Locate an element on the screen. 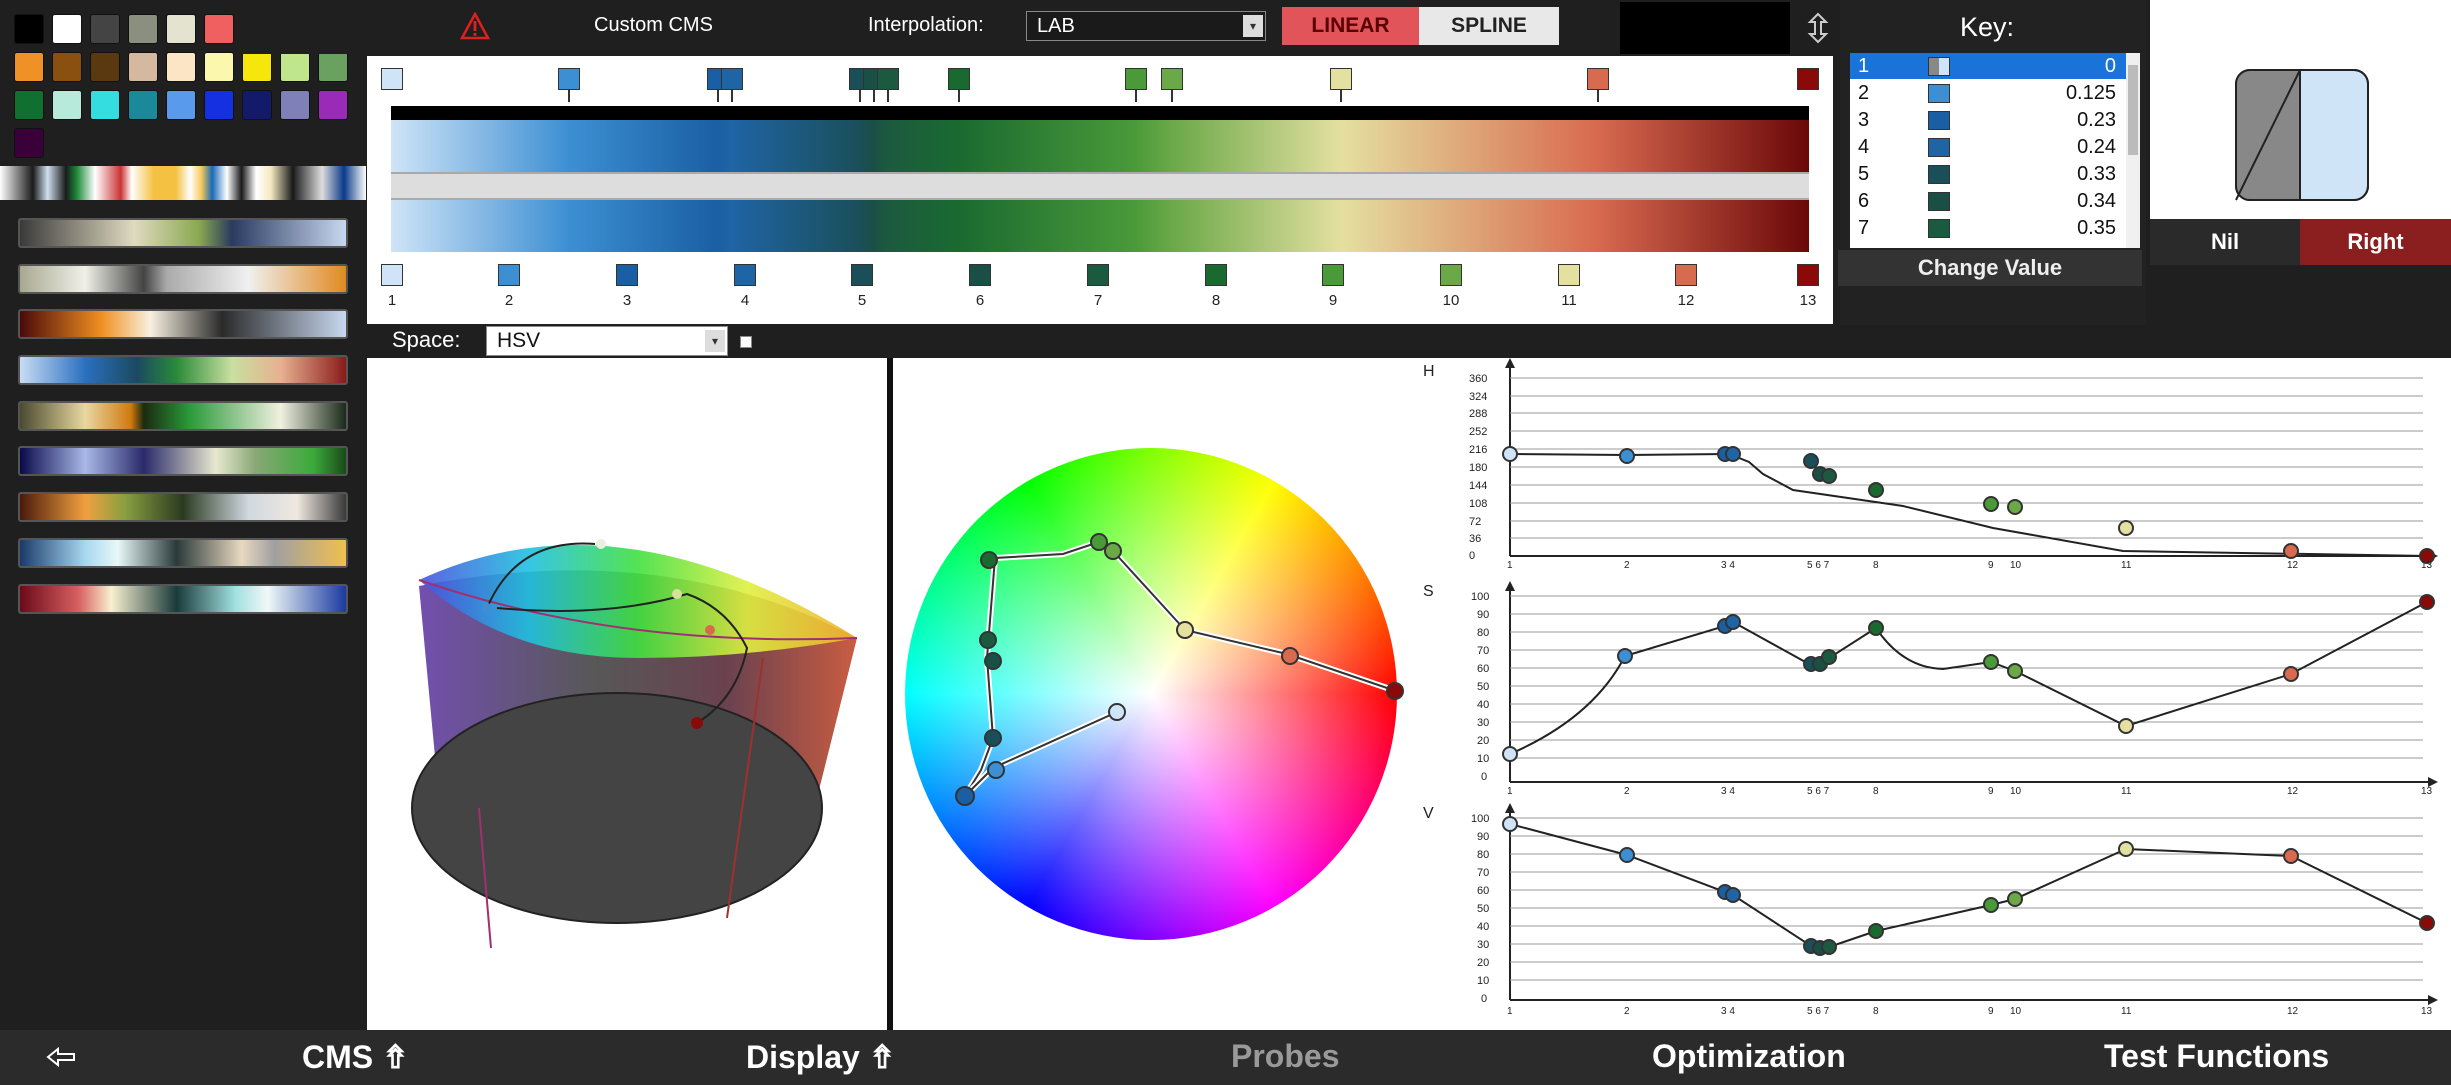 This screenshot has height=1085, width=2451. colormap-editor: 1 2 3 4 5 6 7 8 9 10 11 12 13 is located at coordinates (1100, 190).